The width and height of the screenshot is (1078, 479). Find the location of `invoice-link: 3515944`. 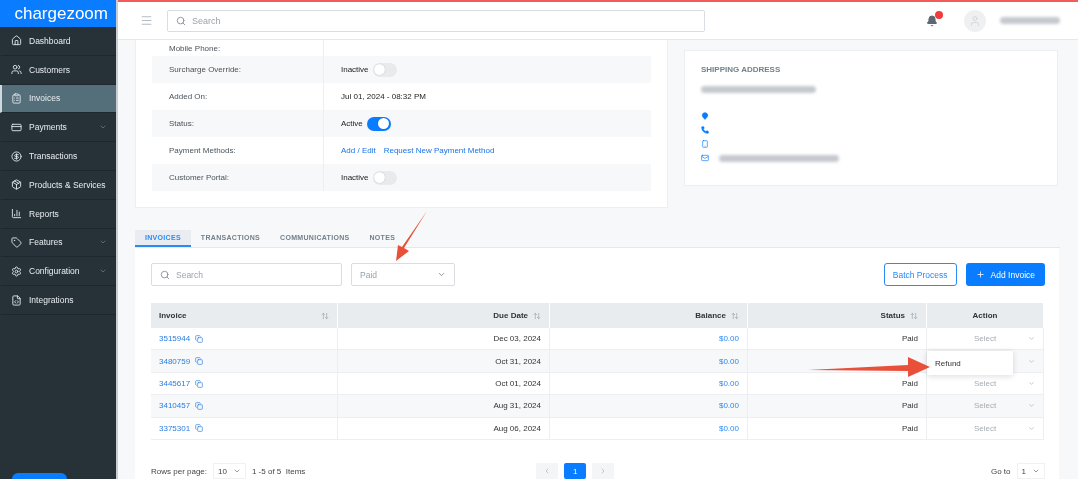

invoice-link: 3515944 is located at coordinates (175, 339).